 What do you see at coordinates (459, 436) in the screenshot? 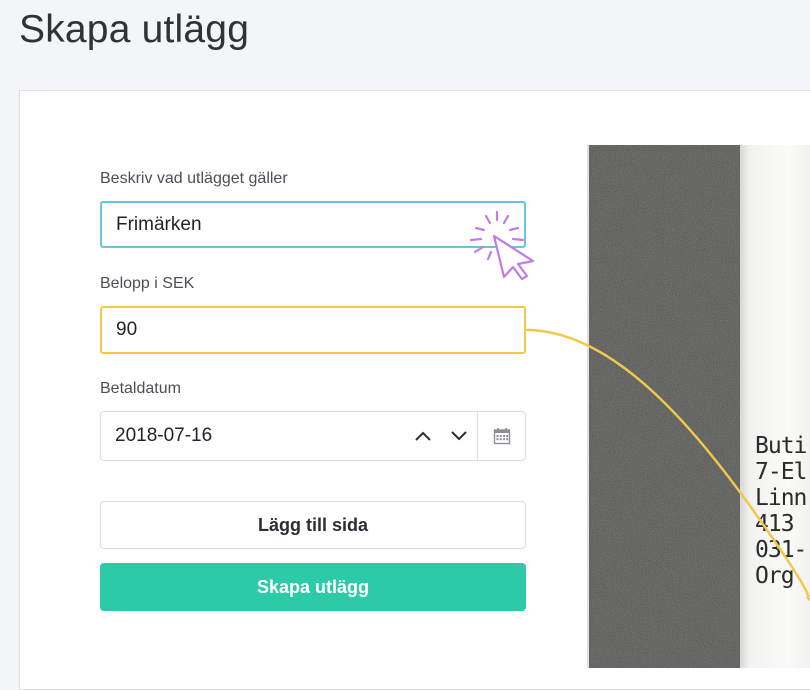
I see `chevron-down-icon` at bounding box center [459, 436].